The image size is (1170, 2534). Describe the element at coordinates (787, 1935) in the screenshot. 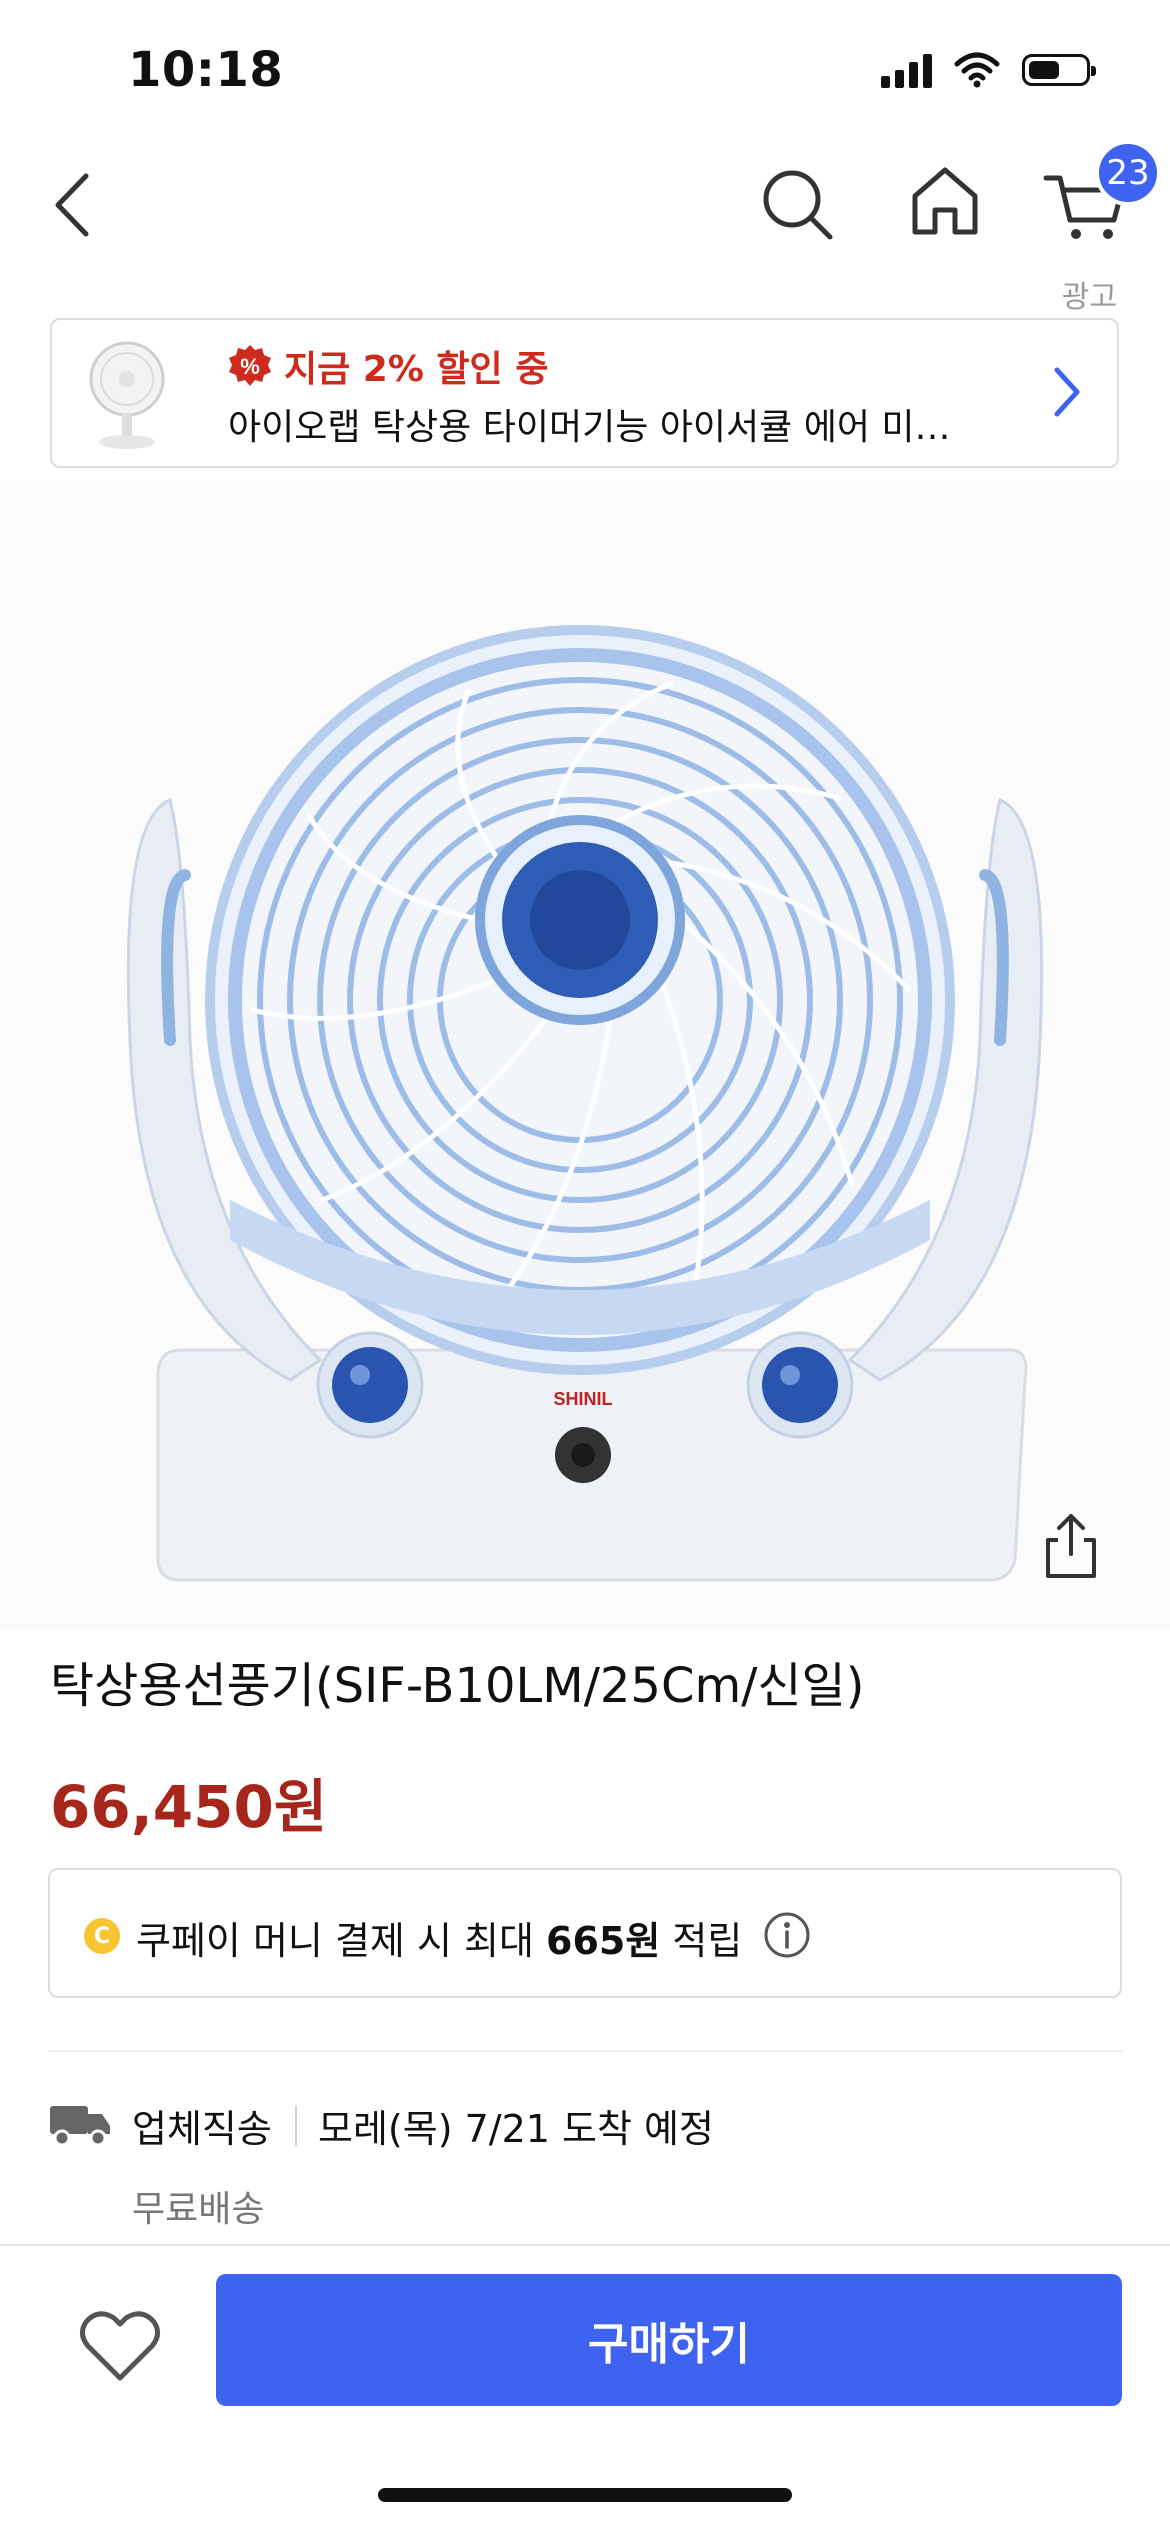

I see `info-icon` at that location.